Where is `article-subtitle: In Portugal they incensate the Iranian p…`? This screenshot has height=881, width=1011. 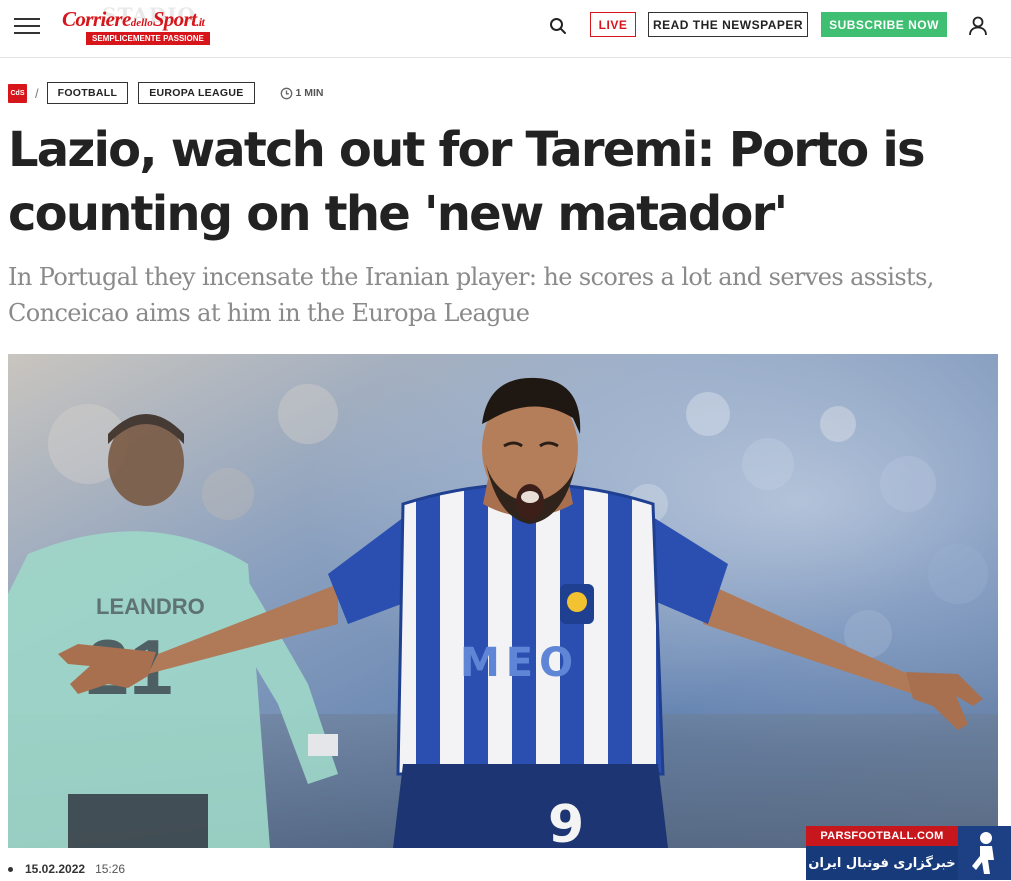 article-subtitle: In Portugal they incensate the Iranian p… is located at coordinates (471, 295).